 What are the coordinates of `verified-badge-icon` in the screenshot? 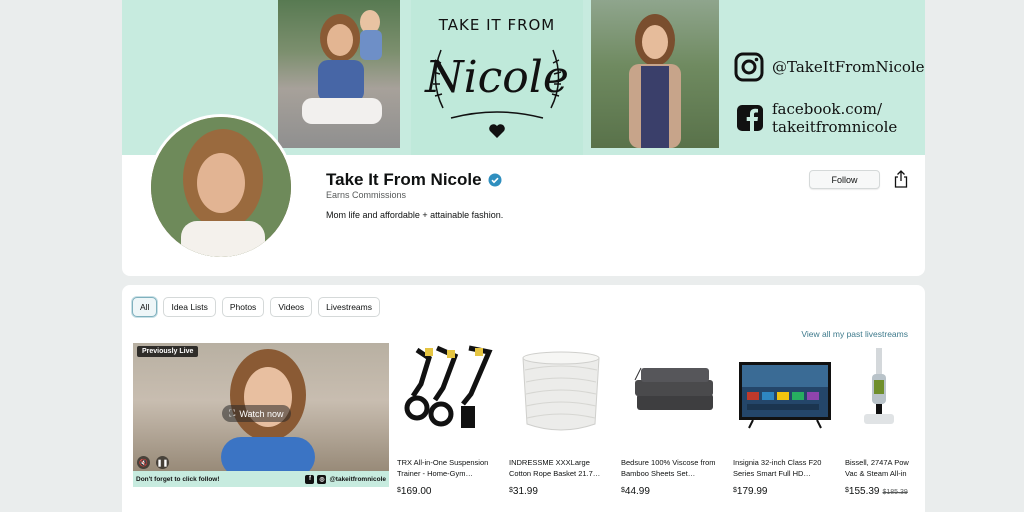 It's located at (495, 180).